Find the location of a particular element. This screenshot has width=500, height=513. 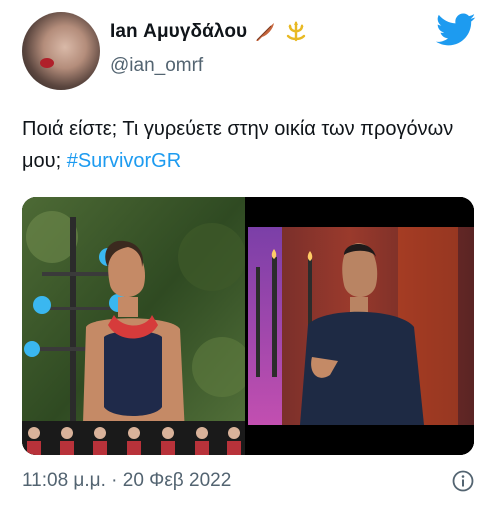

timestamp: 11:08 μ.μ. · 20 Φεβ 2022 is located at coordinates (126, 481).